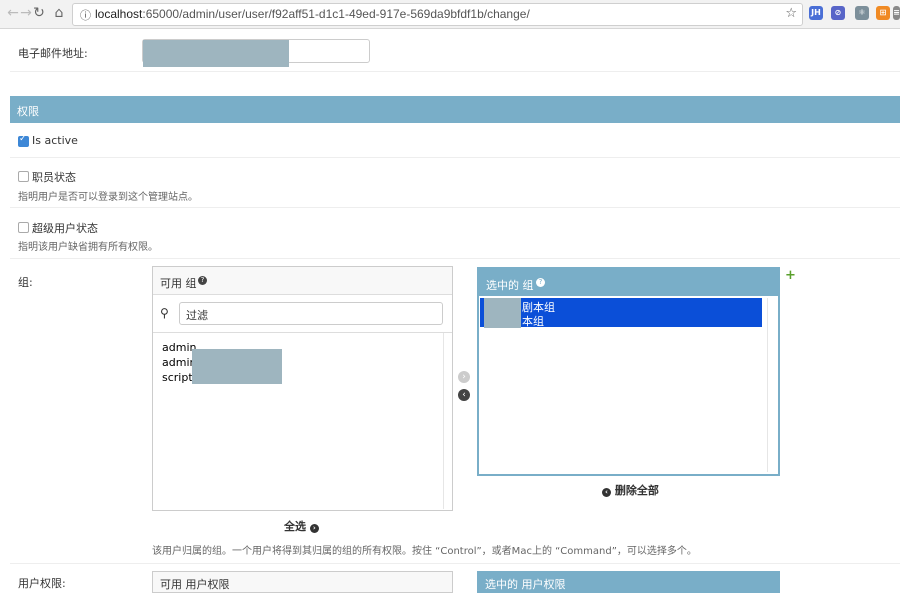  I want to click on add-group-icon: +, so click(790, 275).